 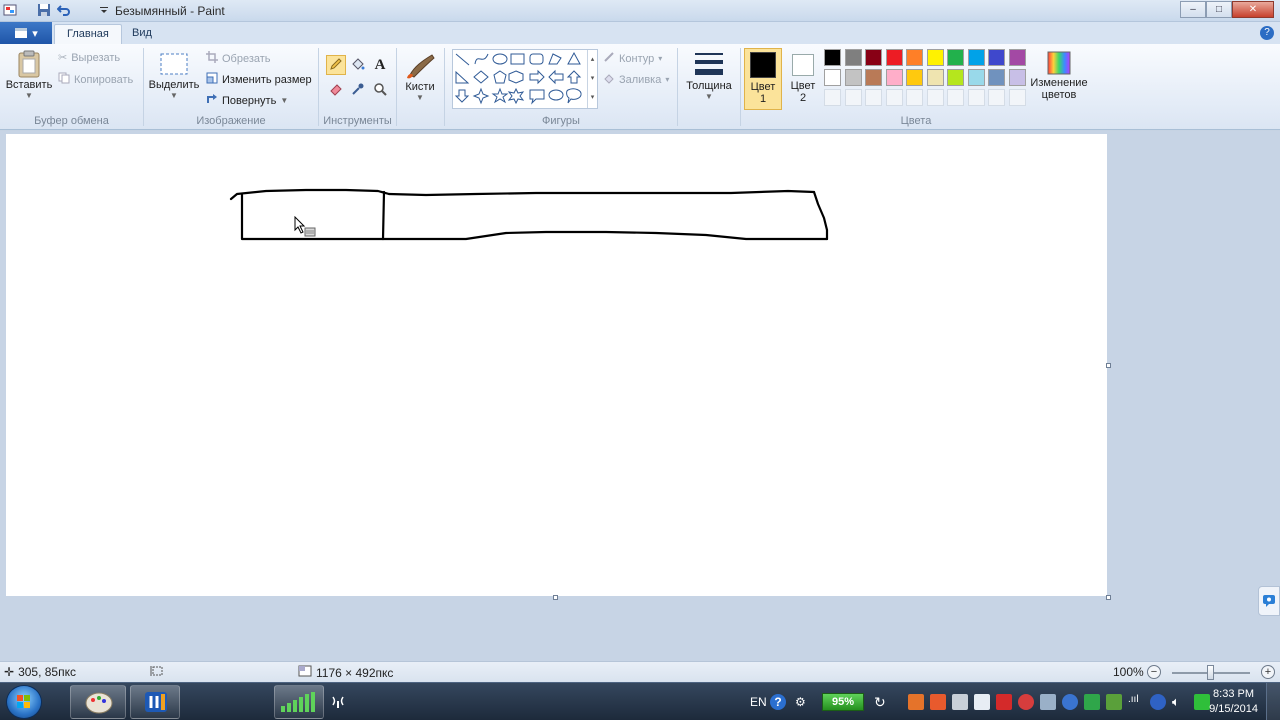 I want to click on sync-tray-icon: ↻, so click(x=880, y=701).